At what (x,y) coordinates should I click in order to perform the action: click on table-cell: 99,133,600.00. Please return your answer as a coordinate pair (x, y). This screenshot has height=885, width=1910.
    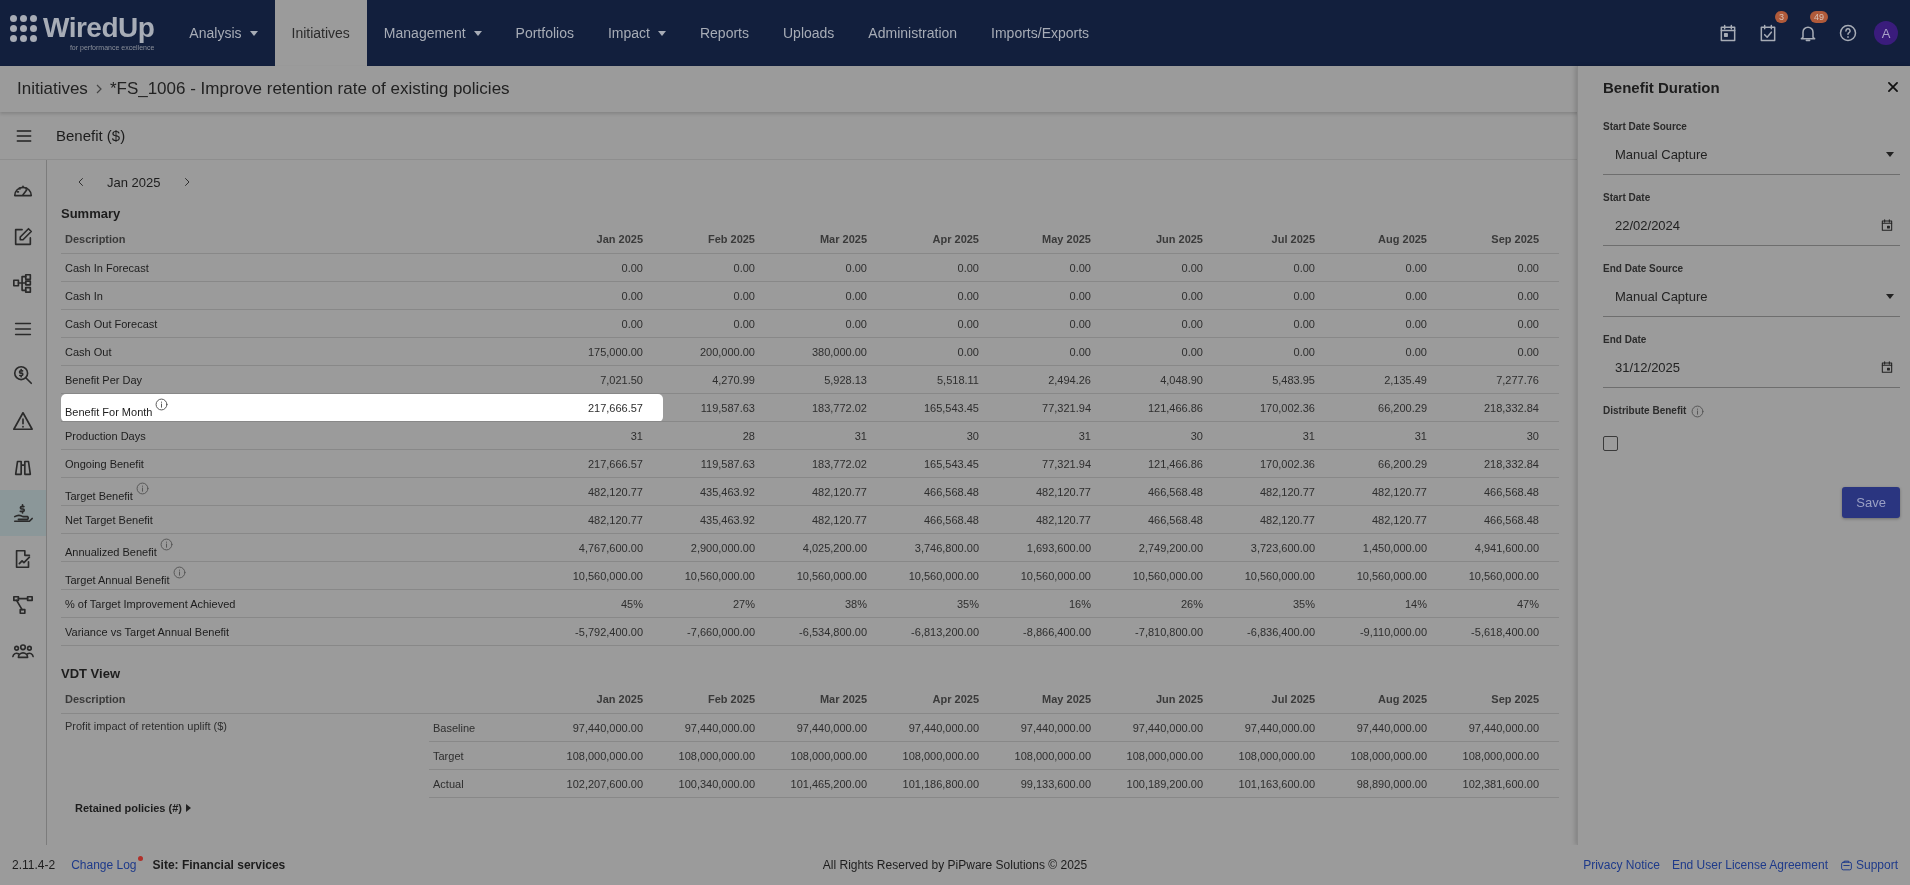
    Looking at the image, I should click on (1055, 783).